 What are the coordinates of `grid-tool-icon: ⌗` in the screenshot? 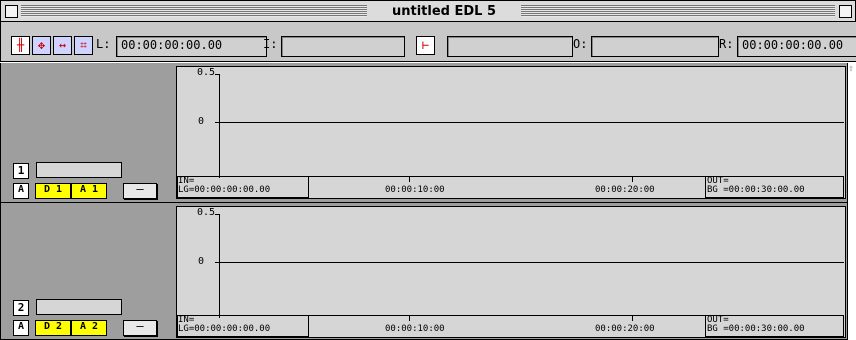 It's located at (83, 45).